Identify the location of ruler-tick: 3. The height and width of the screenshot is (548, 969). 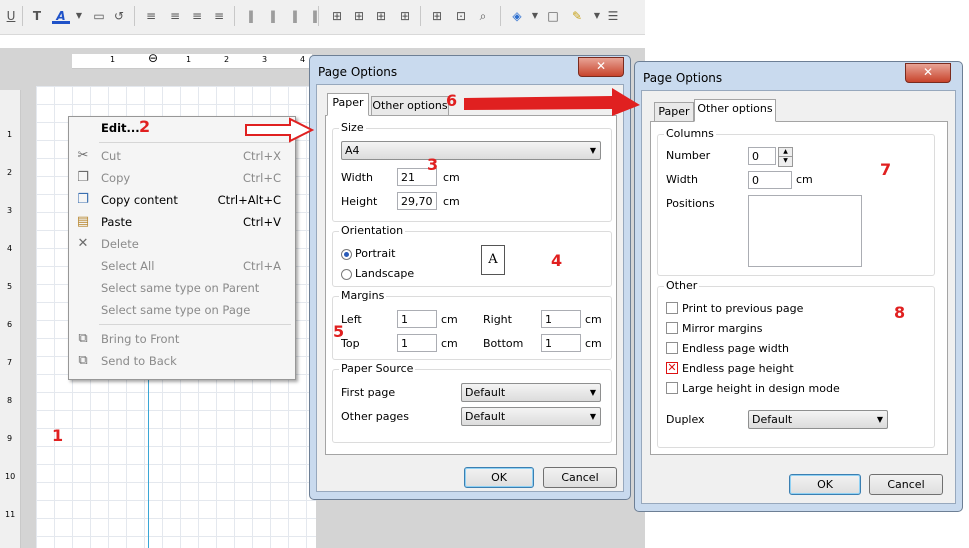
(10, 210).